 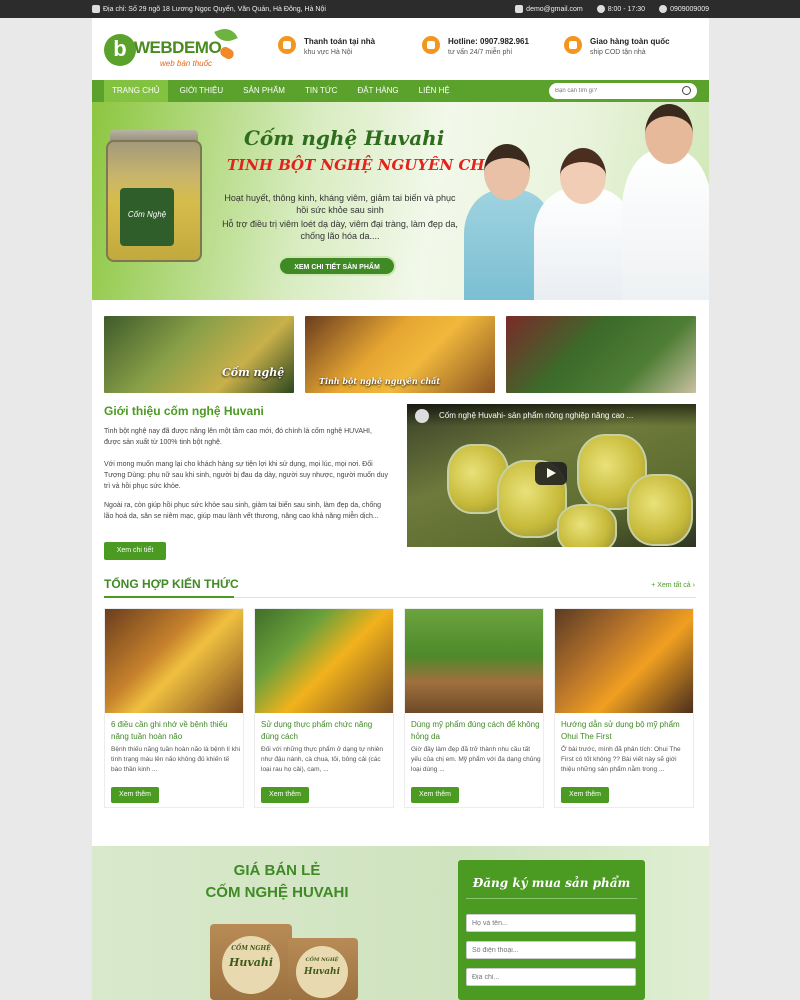 I want to click on phone-call-icon, so click(x=431, y=45).